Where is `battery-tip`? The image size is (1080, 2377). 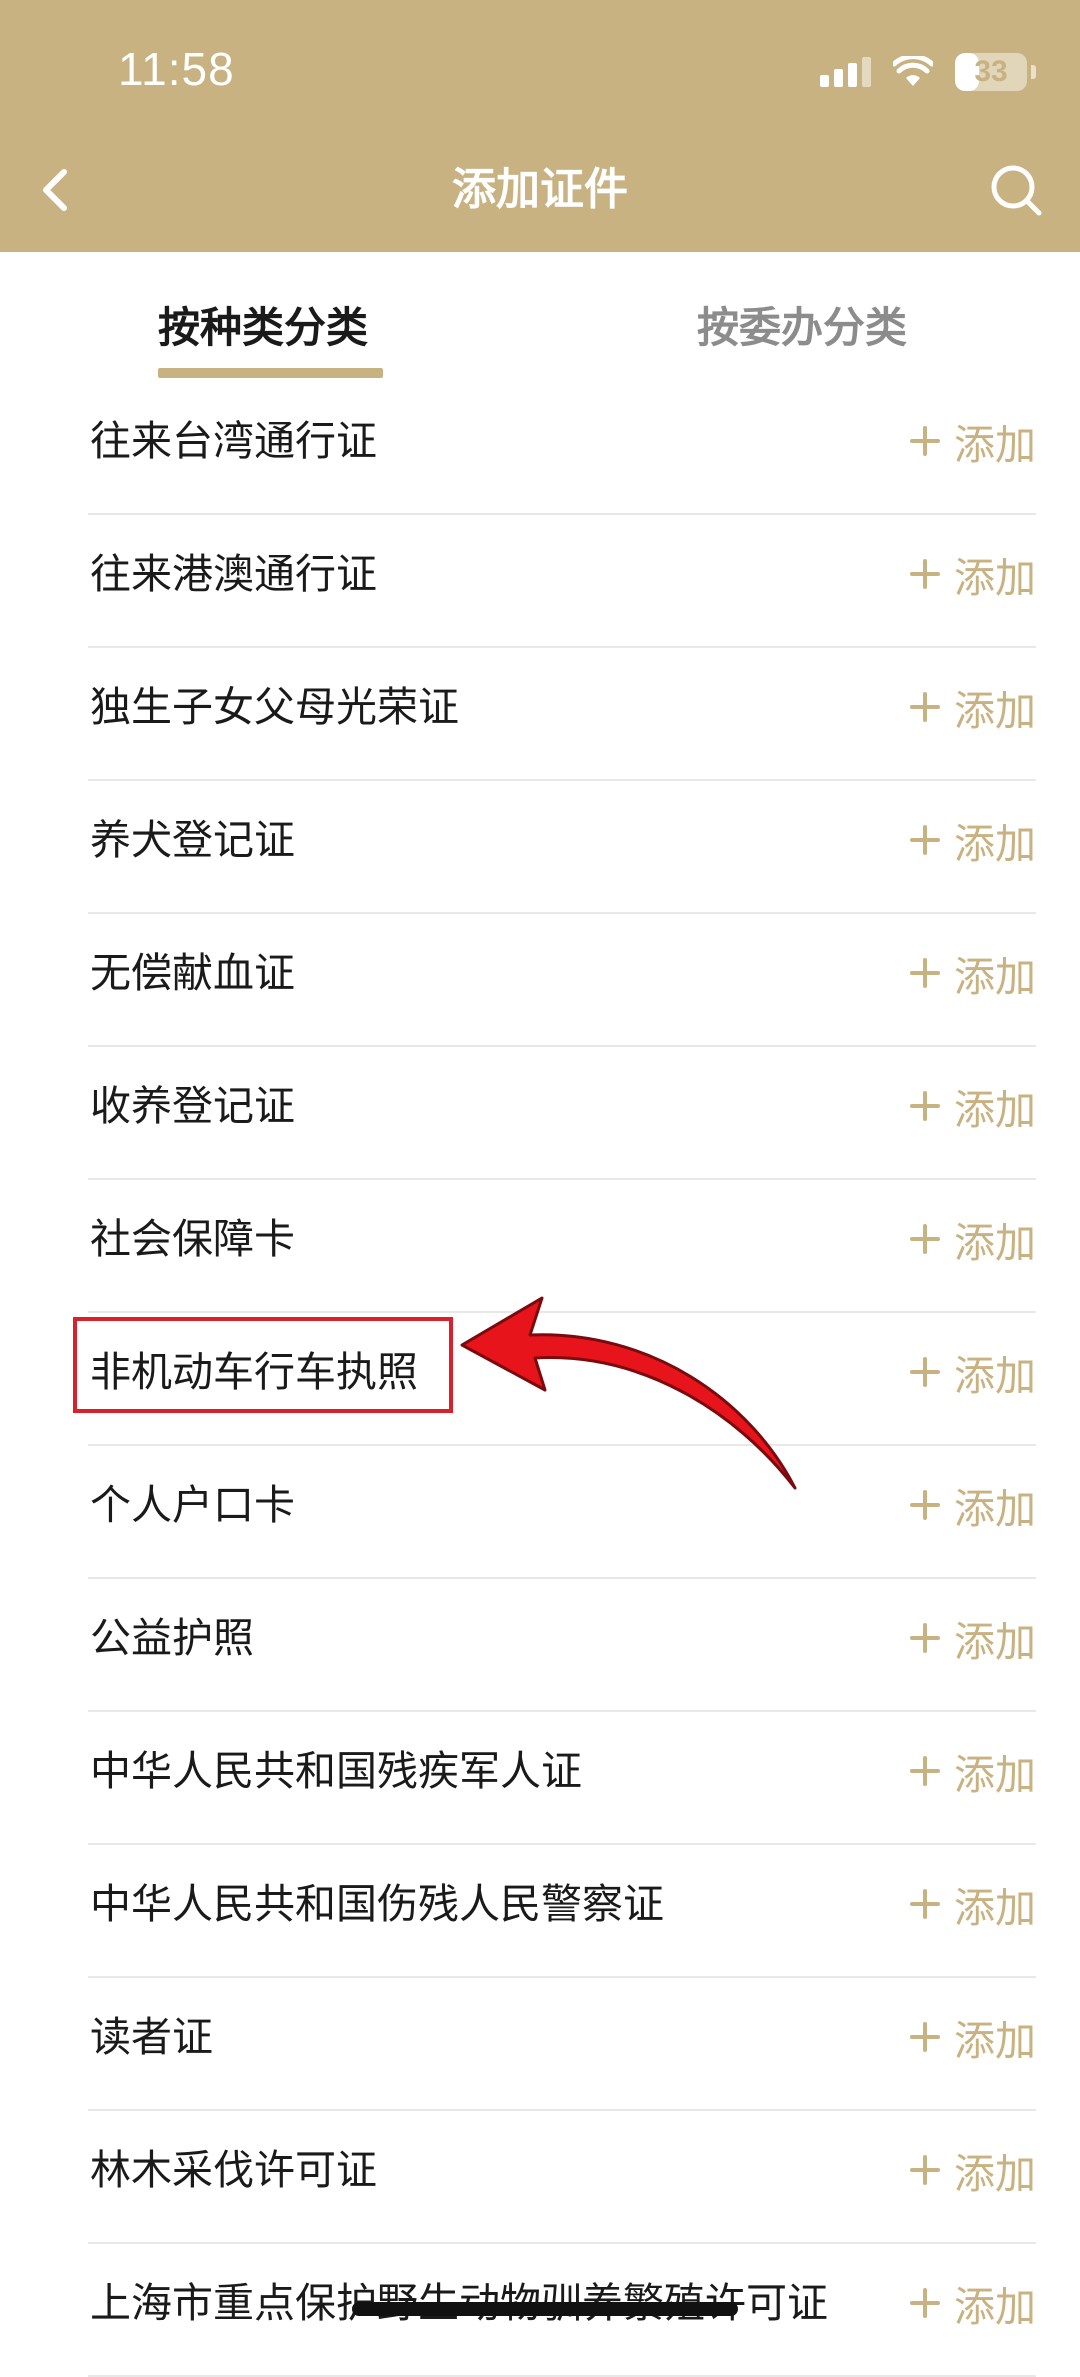
battery-tip is located at coordinates (1033, 72).